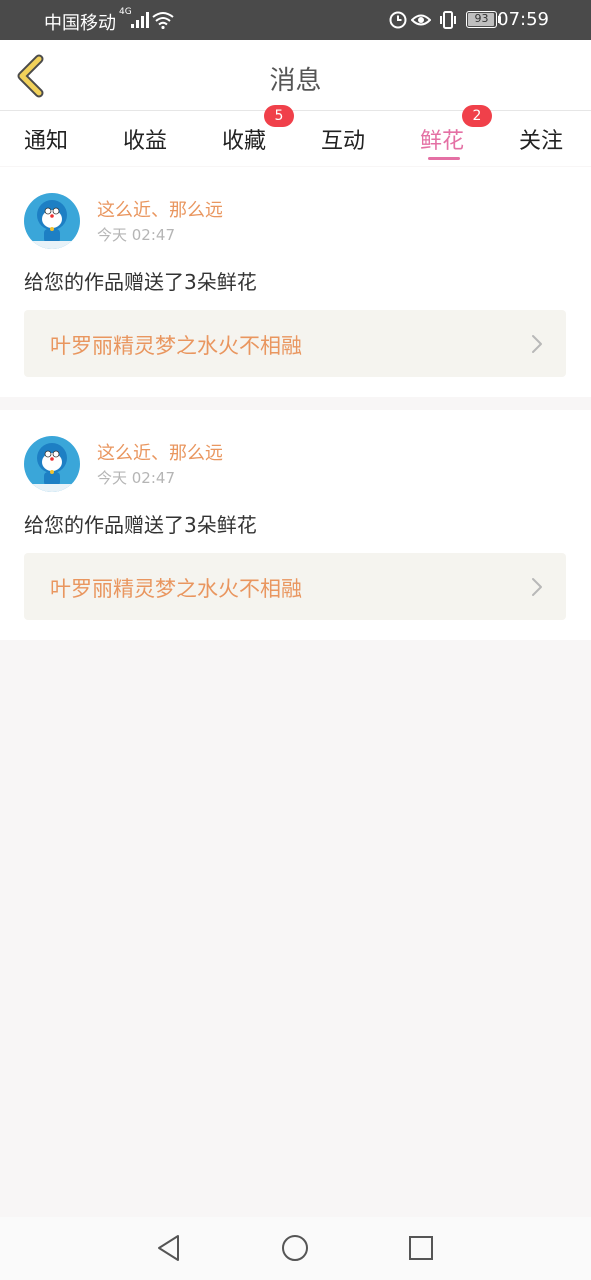 The image size is (591, 1280). I want to click on status-bar: 中国移动 4G 93 07:59, so click(295, 20).